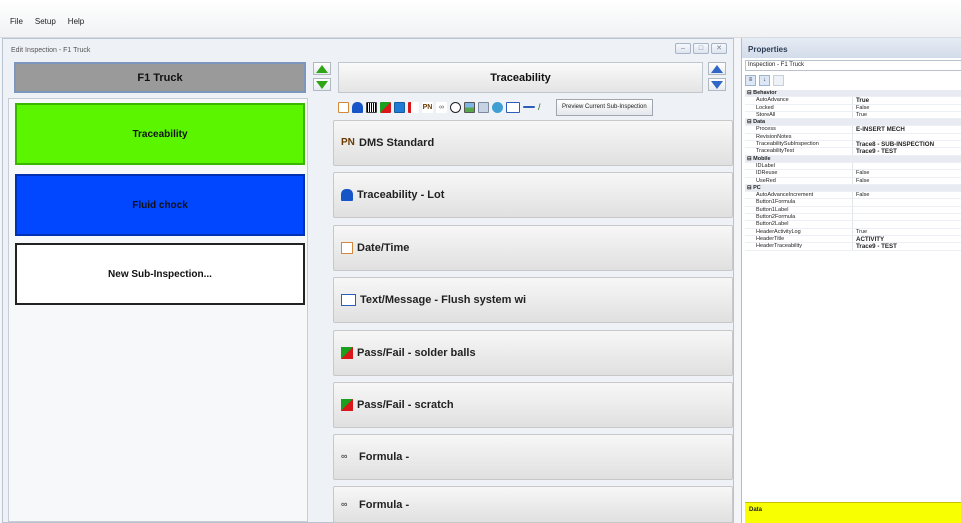 The height and width of the screenshot is (523, 961). I want to click on property-name: StoreAll, so click(799, 115).